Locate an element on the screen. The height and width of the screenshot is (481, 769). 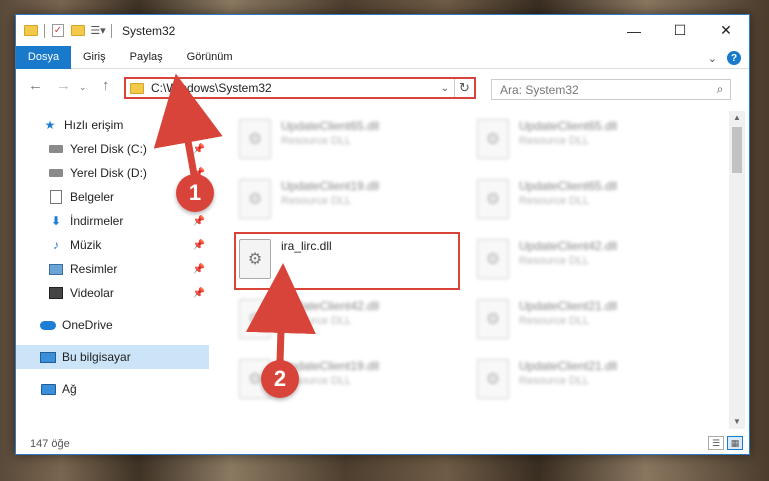
sidebar-item-label: Belgeler is located at coordinates (92, 197).